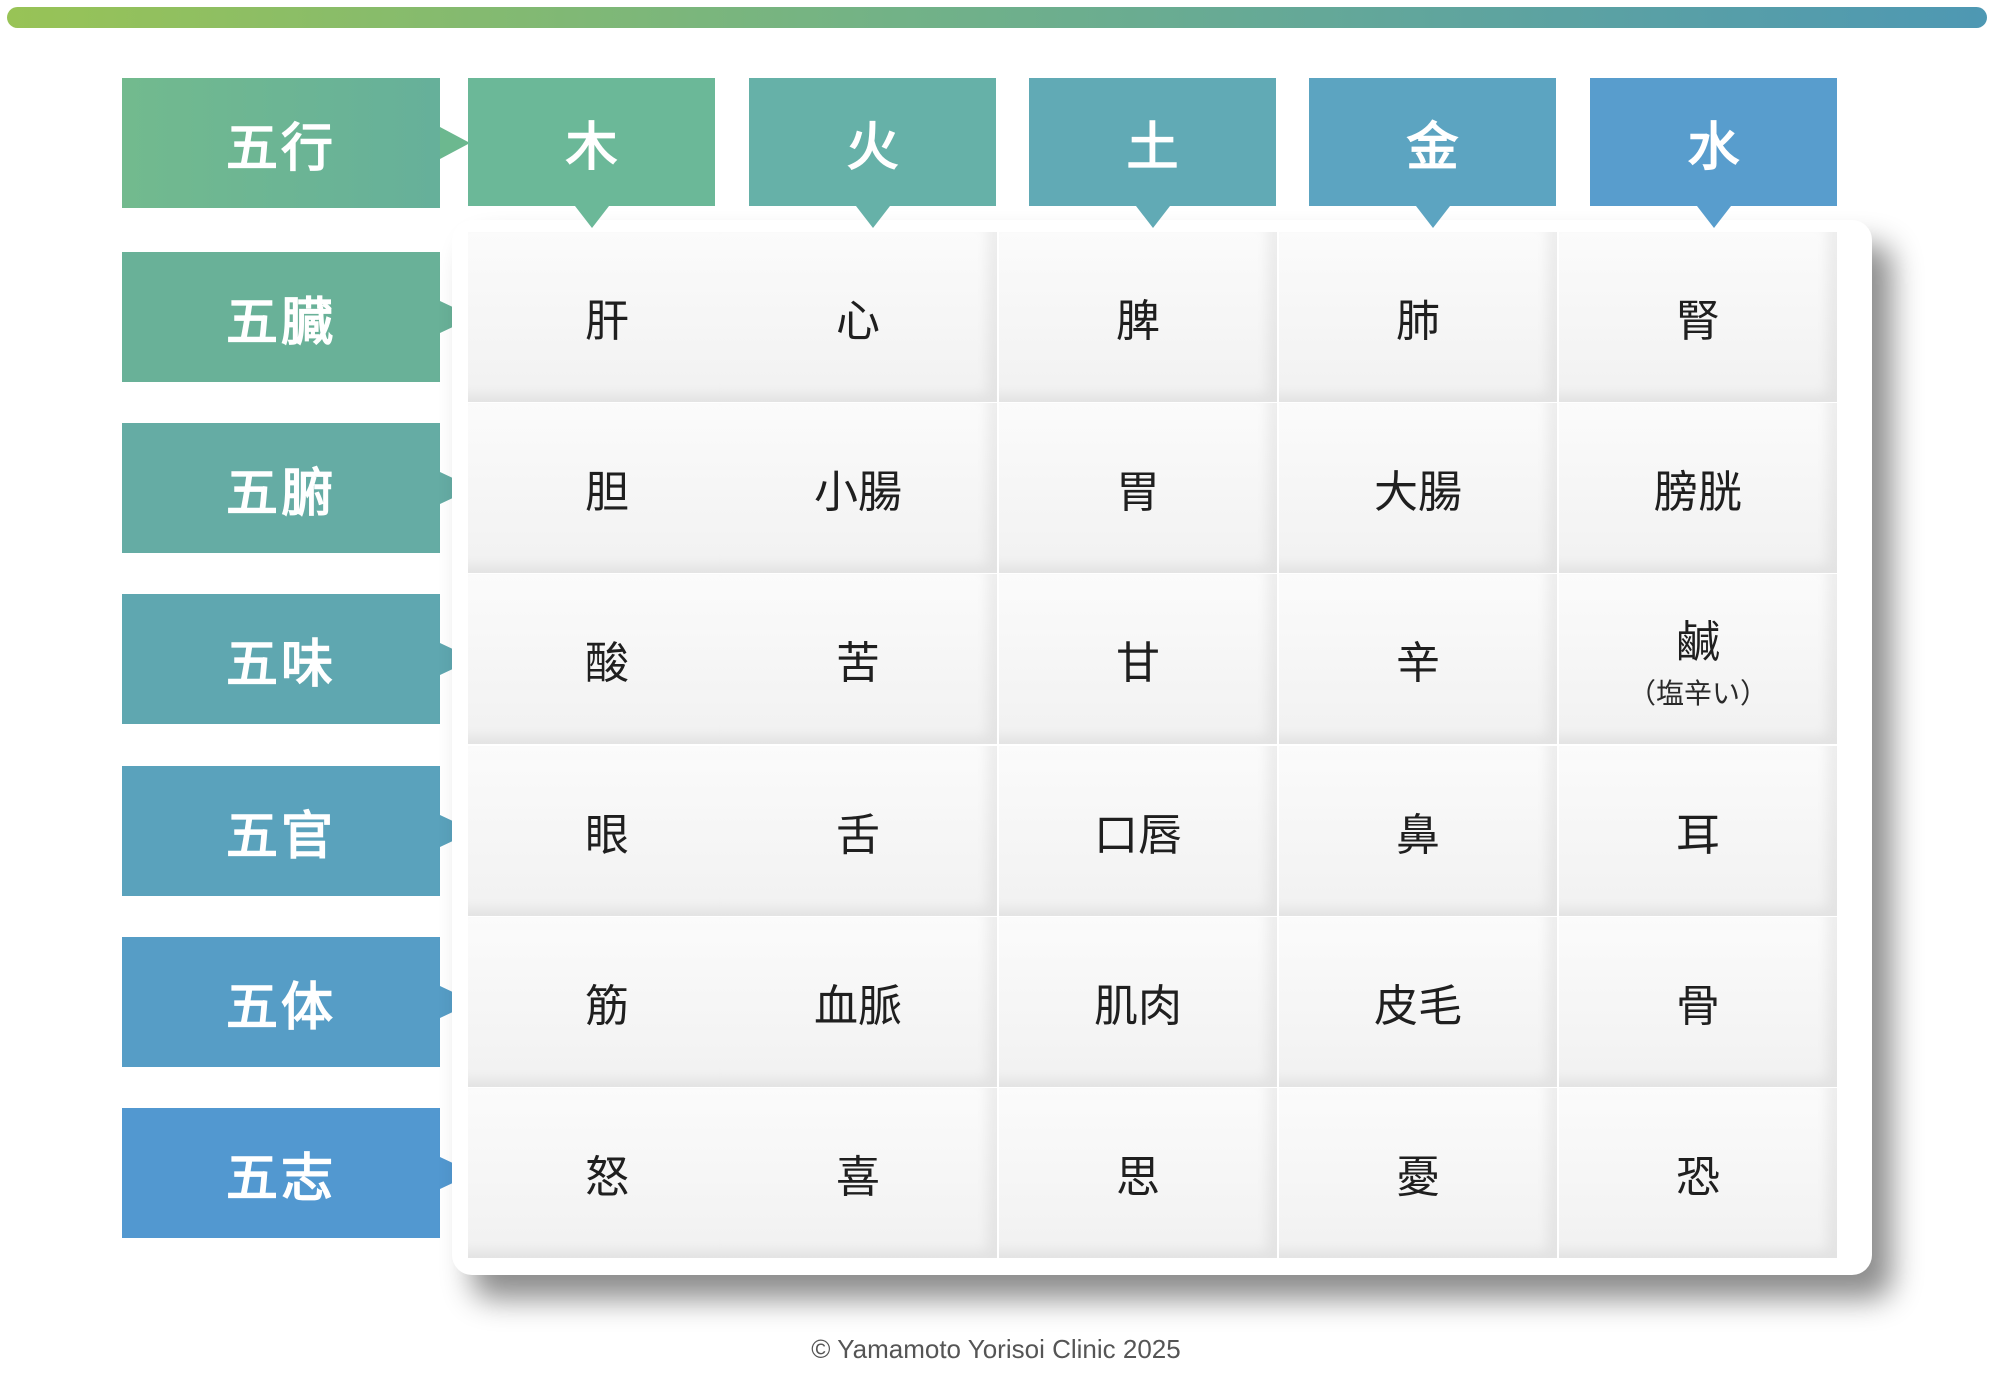  Describe the element at coordinates (997, 17) in the screenshot. I see `top-gradient-bar` at that location.